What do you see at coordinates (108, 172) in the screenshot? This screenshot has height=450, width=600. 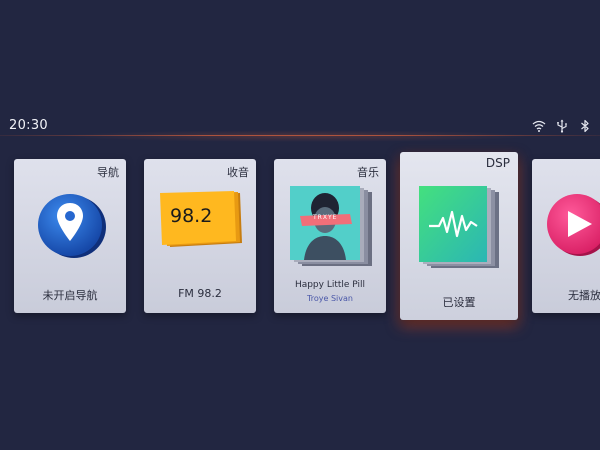 I see `navigation-card-title: 导航` at bounding box center [108, 172].